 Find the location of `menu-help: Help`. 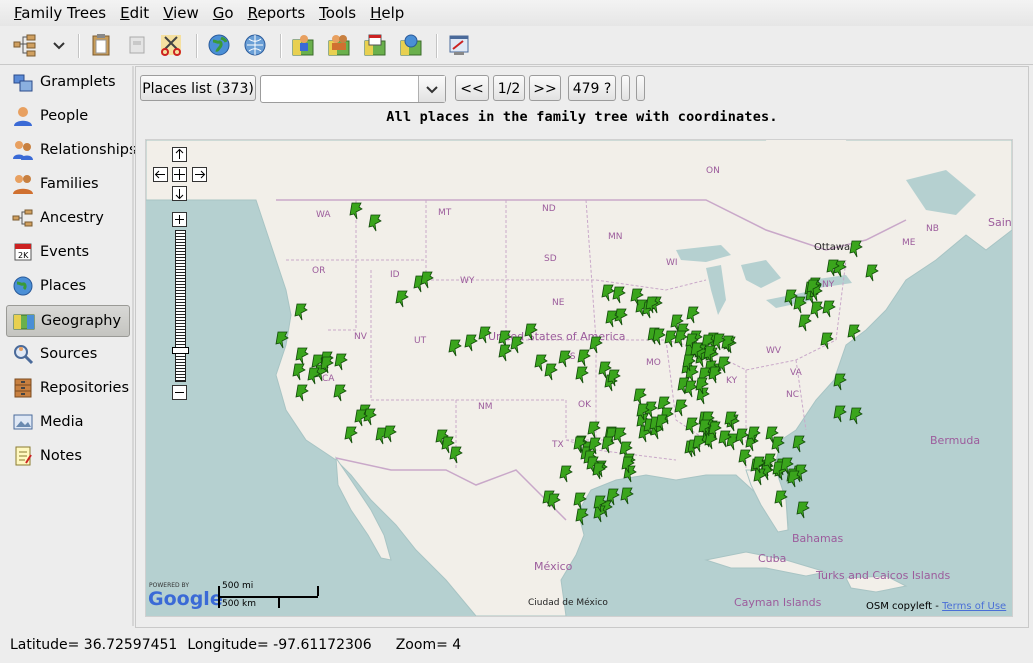

menu-help: Help is located at coordinates (387, 13).